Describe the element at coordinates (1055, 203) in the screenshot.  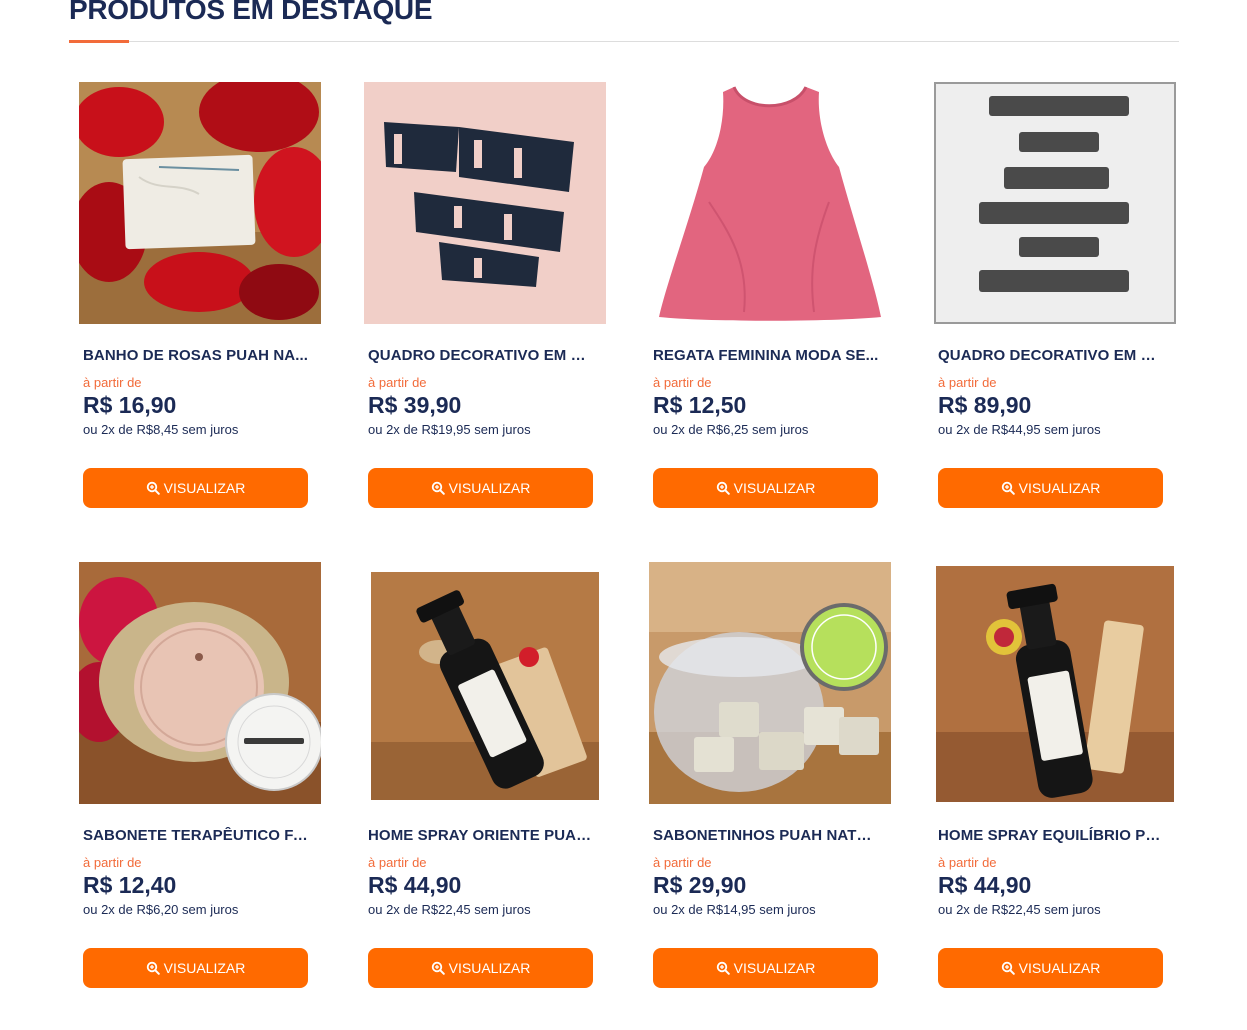
I see `product-image-lettering-frame` at that location.